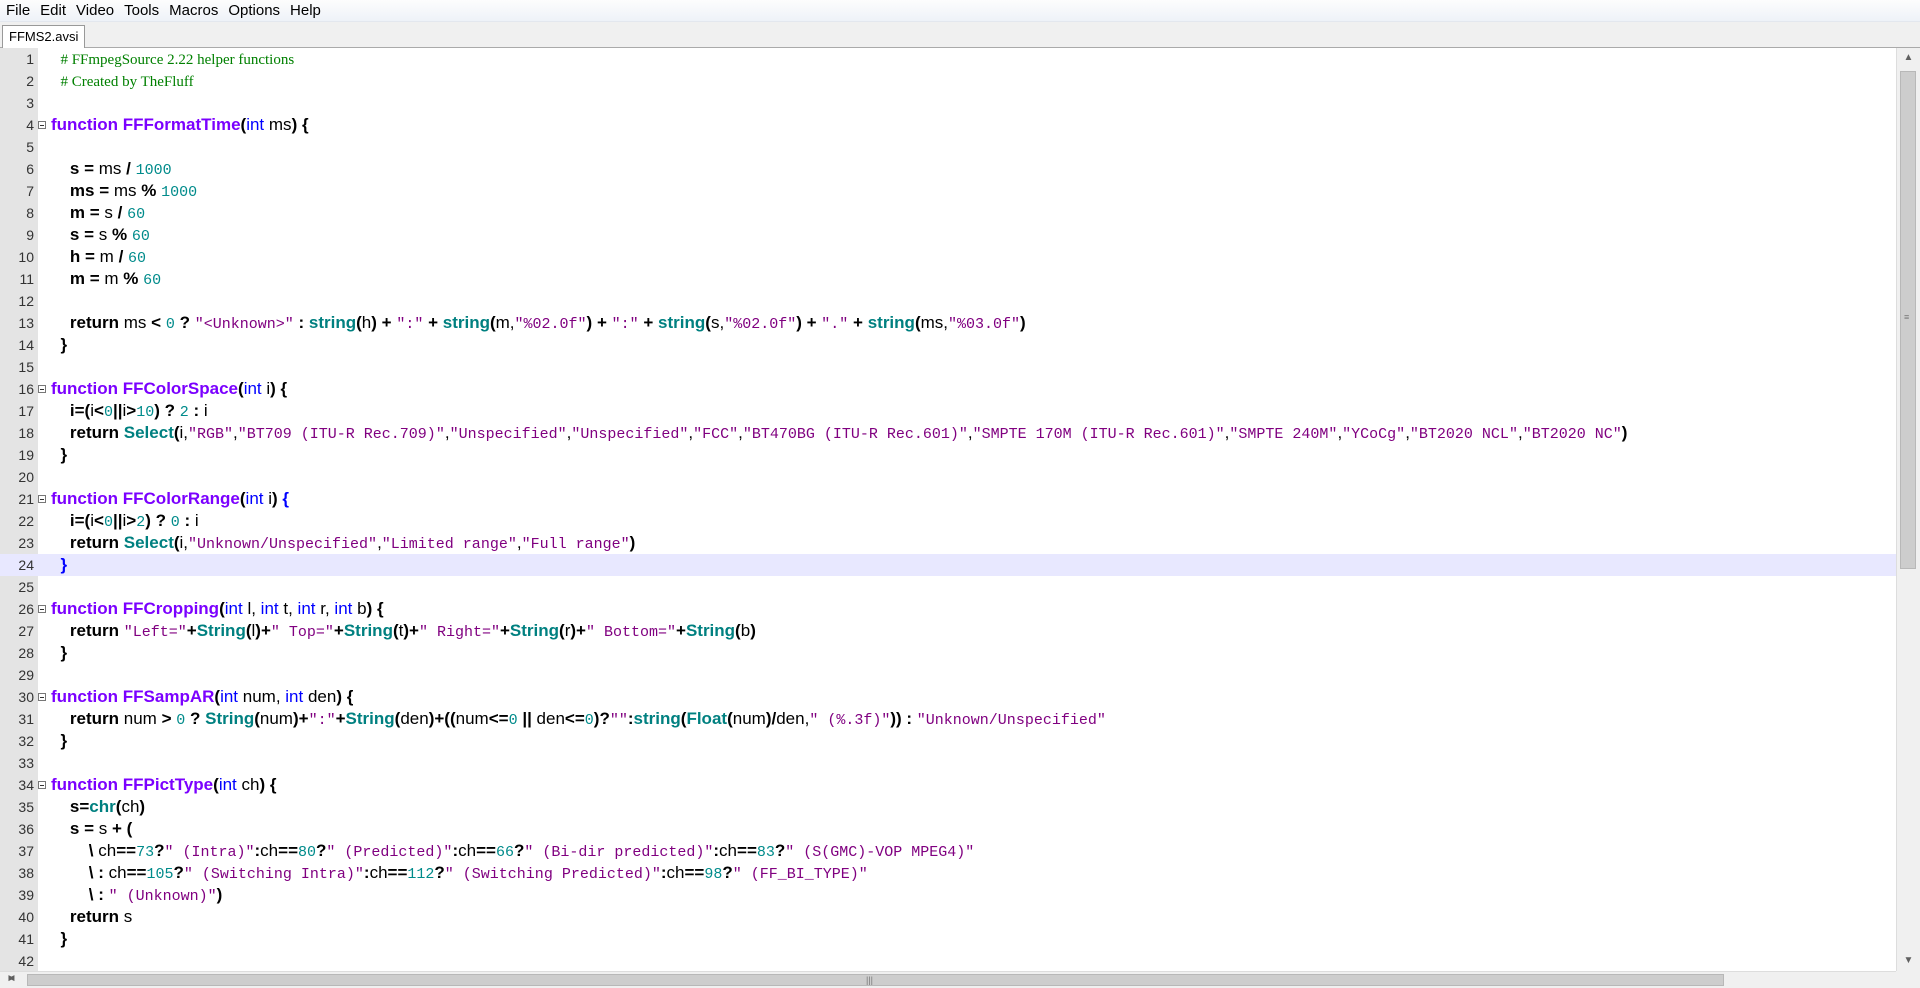 This screenshot has width=1920, height=988. I want to click on code-line: 8 m = s / 60, so click(948, 213).